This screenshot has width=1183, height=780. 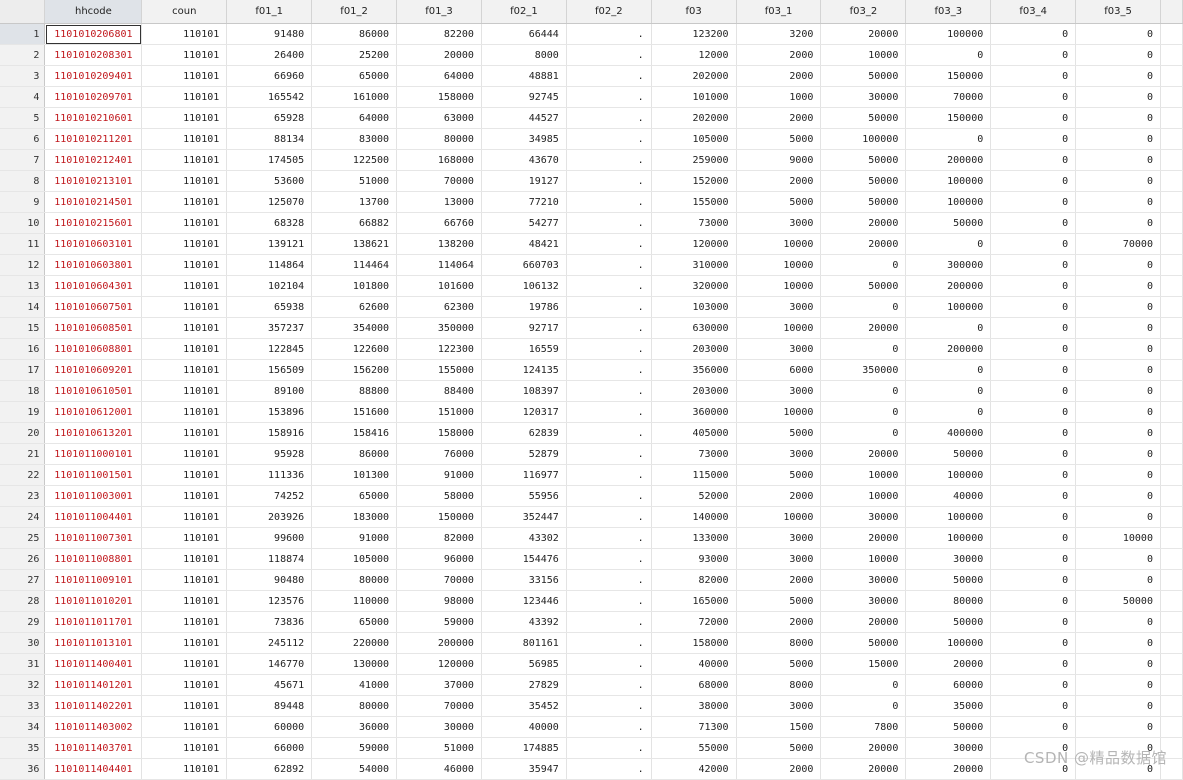 What do you see at coordinates (439, 496) in the screenshot?
I see `cell-f01-3: 58000` at bounding box center [439, 496].